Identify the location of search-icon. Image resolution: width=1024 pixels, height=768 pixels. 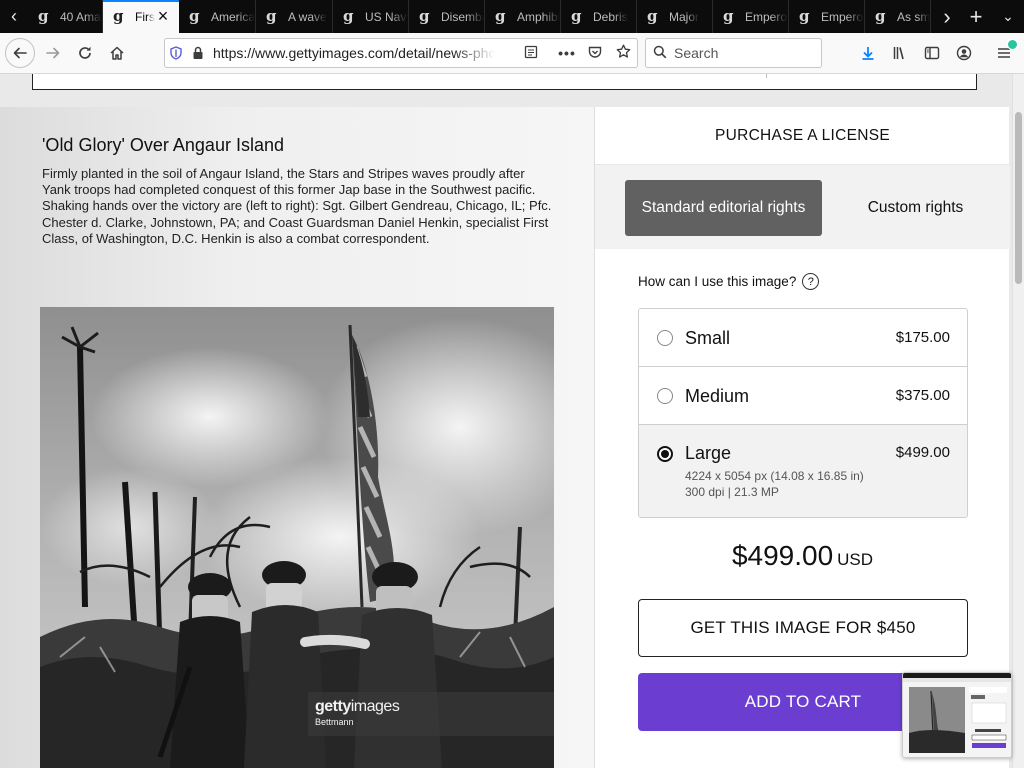
(660, 53).